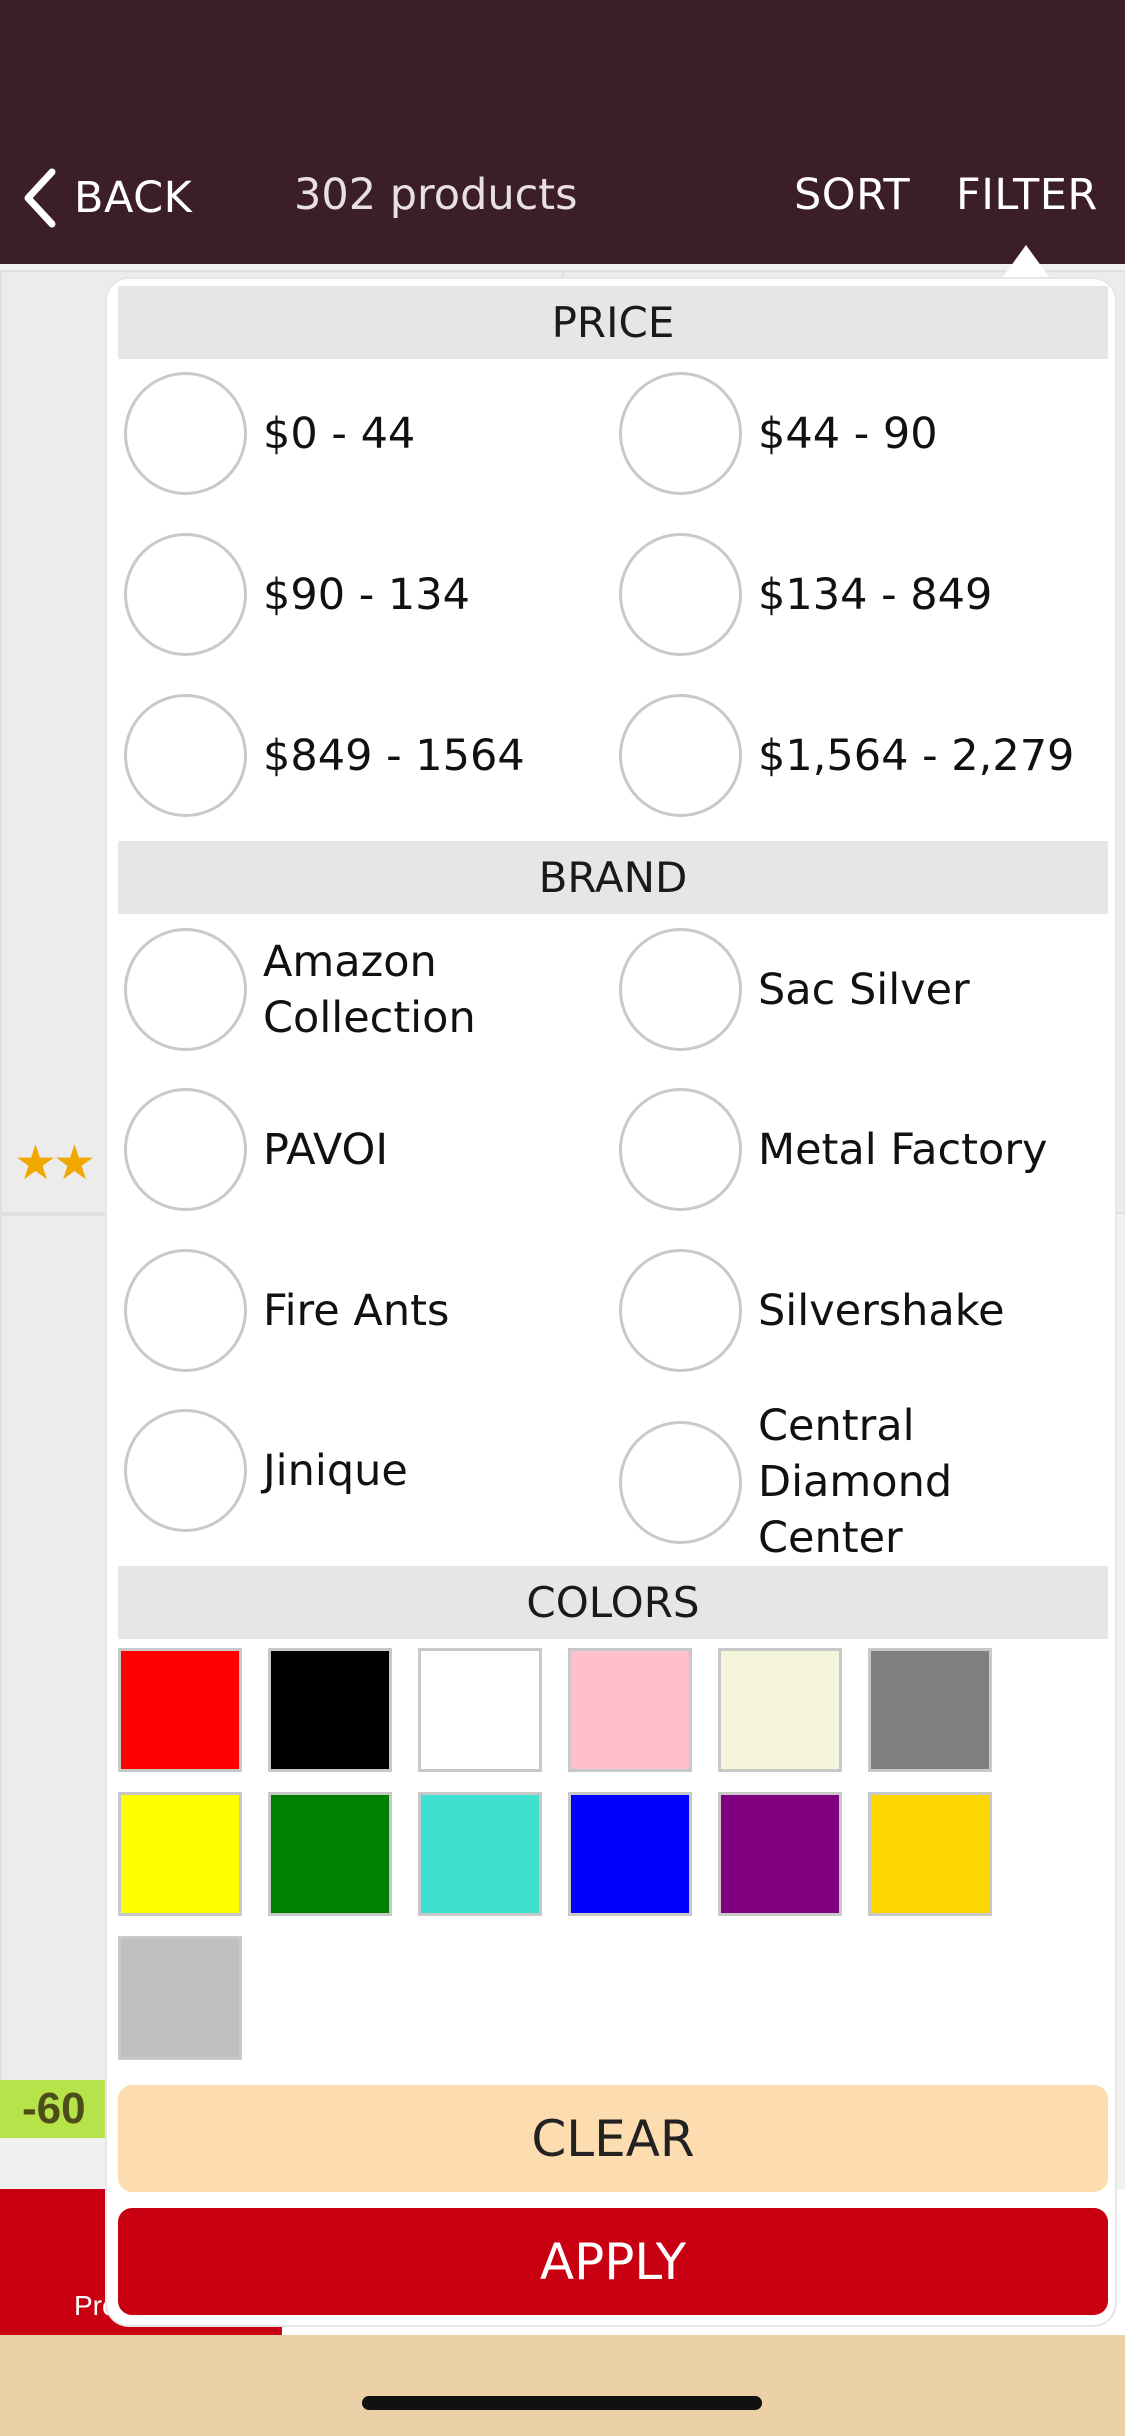 Image resolution: width=1125 pixels, height=2436 pixels. Describe the element at coordinates (356, 1310) in the screenshot. I see `brand-option-label: Fire Ants` at that location.